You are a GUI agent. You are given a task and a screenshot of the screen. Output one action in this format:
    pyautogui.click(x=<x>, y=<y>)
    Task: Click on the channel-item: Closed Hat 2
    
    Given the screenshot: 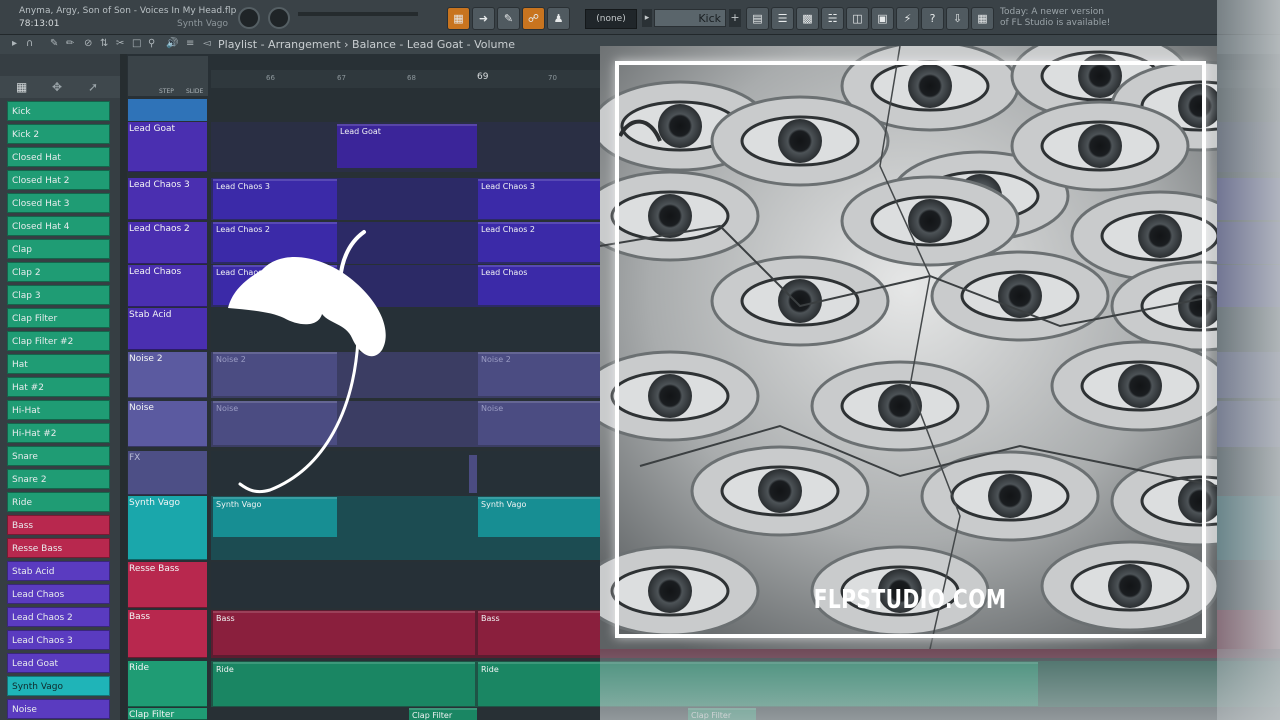 What is the action you would take?
    pyautogui.click(x=58, y=180)
    